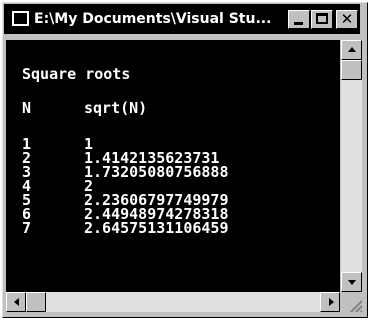 This screenshot has height=321, width=371. I want to click on maximize-icon, so click(322, 18).